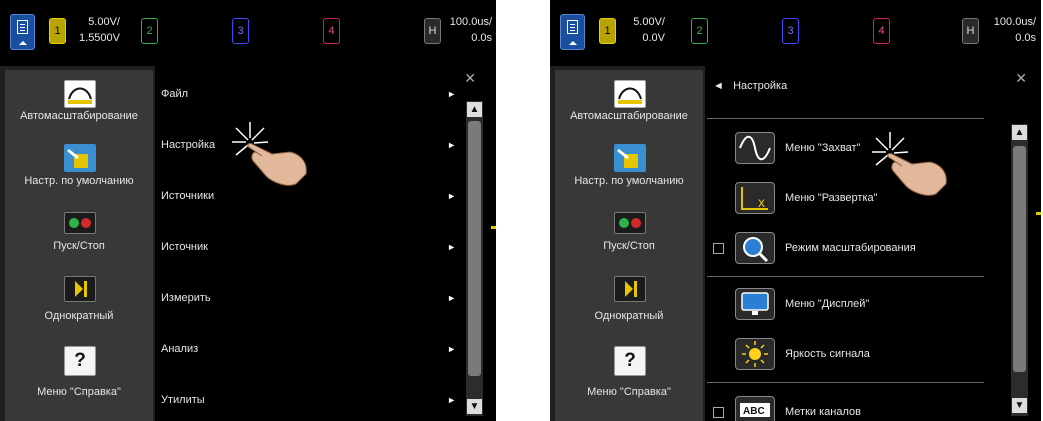 The image size is (1043, 421). Describe the element at coordinates (1038, 213) in the screenshot. I see `channel-1-trace-segment` at that location.